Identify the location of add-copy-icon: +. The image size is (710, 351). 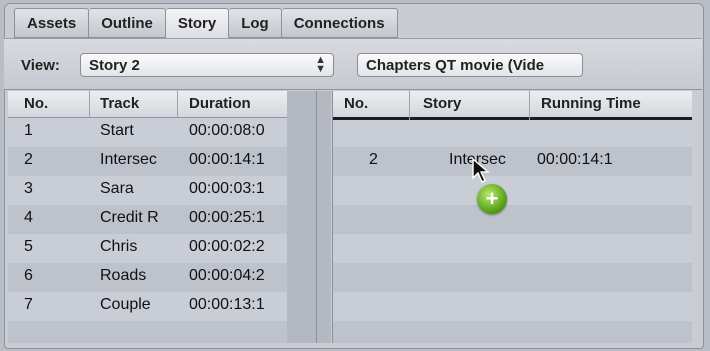
(492, 199).